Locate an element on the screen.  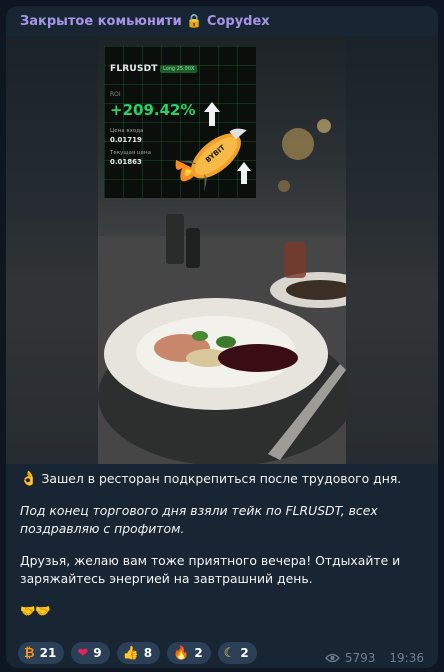
reaction-heart: ❤ 9 is located at coordinates (90, 653).